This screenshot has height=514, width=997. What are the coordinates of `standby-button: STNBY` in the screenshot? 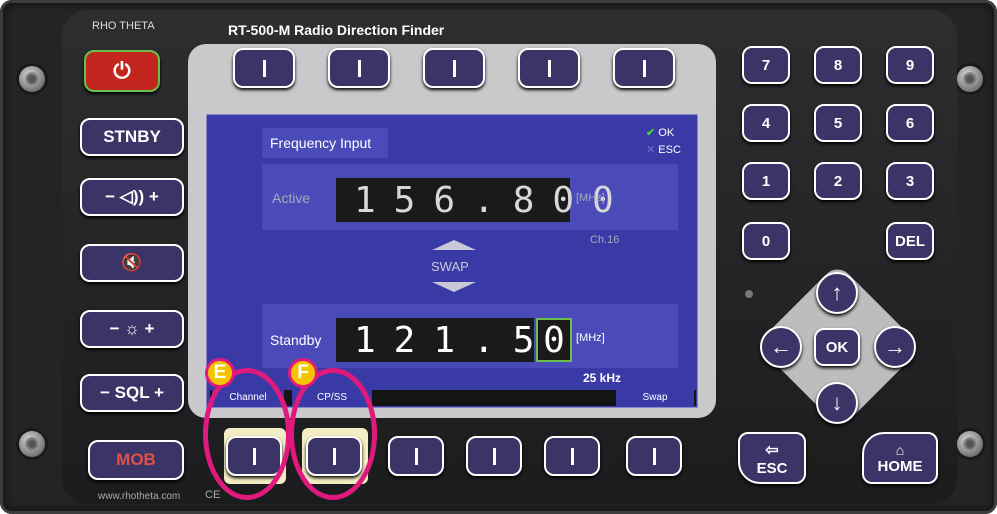 It's located at (132, 137).